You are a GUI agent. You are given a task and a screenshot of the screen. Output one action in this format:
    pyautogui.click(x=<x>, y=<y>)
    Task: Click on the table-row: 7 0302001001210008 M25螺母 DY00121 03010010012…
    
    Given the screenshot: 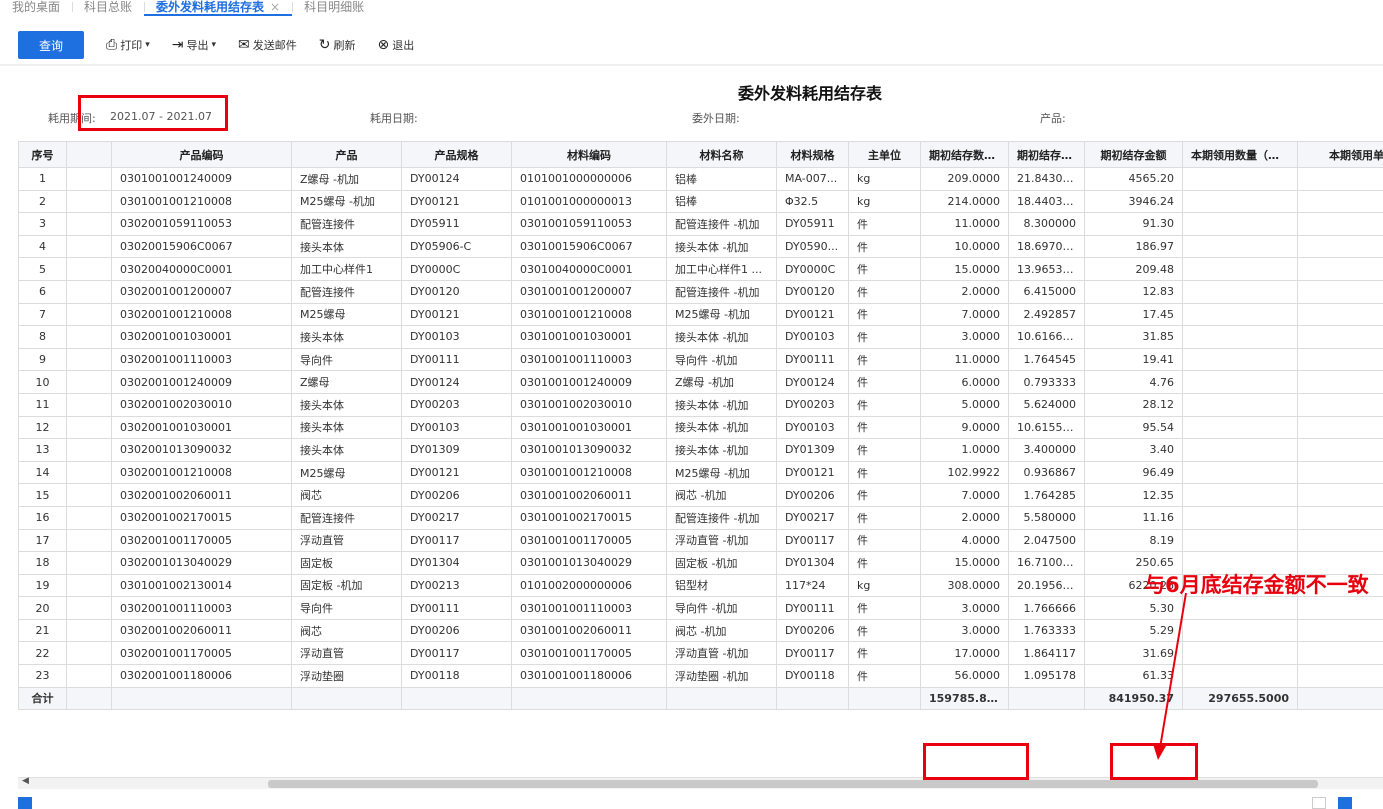 What is the action you would take?
    pyautogui.click(x=700, y=314)
    